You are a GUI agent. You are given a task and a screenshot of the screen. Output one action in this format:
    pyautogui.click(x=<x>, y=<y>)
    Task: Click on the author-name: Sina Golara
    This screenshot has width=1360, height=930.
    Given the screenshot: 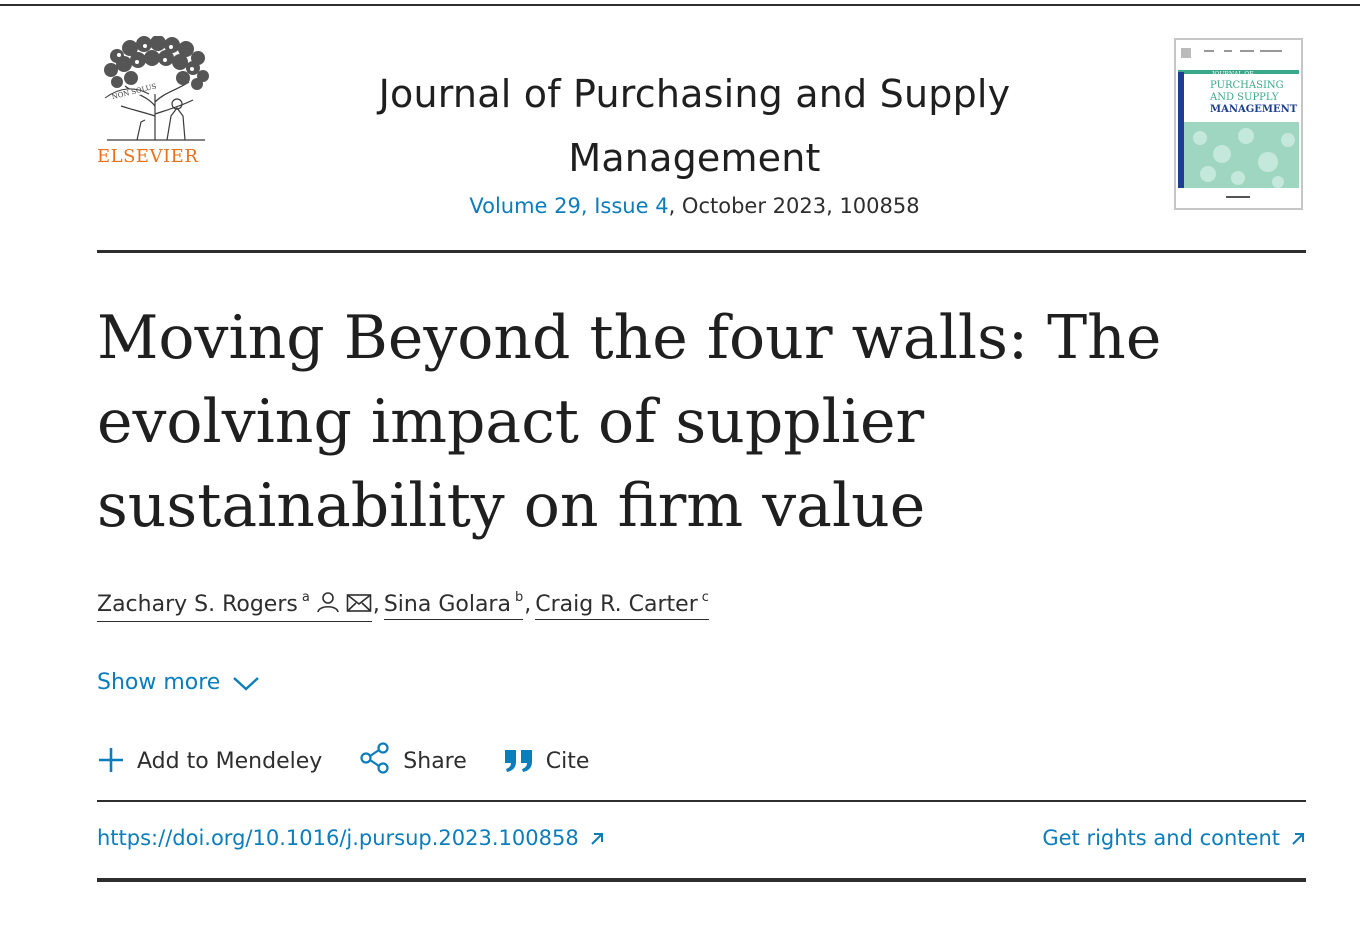 What is the action you would take?
    pyautogui.click(x=447, y=604)
    